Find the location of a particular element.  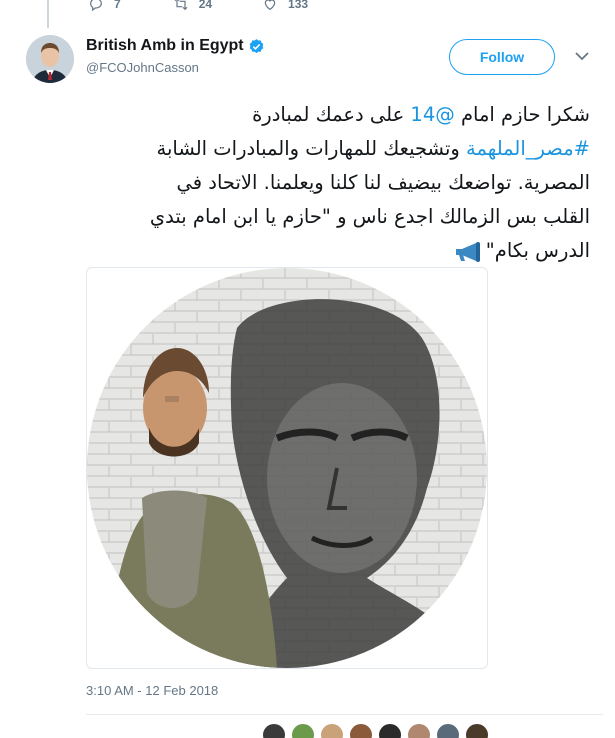

megaphone-emoji is located at coordinates (467, 251).